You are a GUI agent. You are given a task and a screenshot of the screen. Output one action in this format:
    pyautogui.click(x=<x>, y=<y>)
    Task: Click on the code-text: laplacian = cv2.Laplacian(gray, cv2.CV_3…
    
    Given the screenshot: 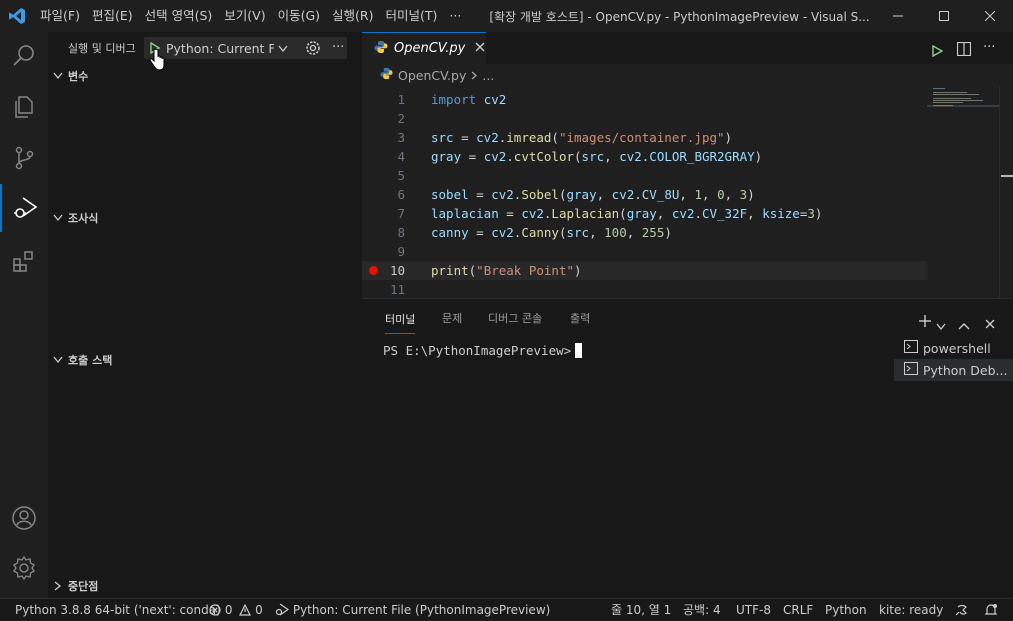 What is the action you would take?
    pyautogui.click(x=627, y=213)
    